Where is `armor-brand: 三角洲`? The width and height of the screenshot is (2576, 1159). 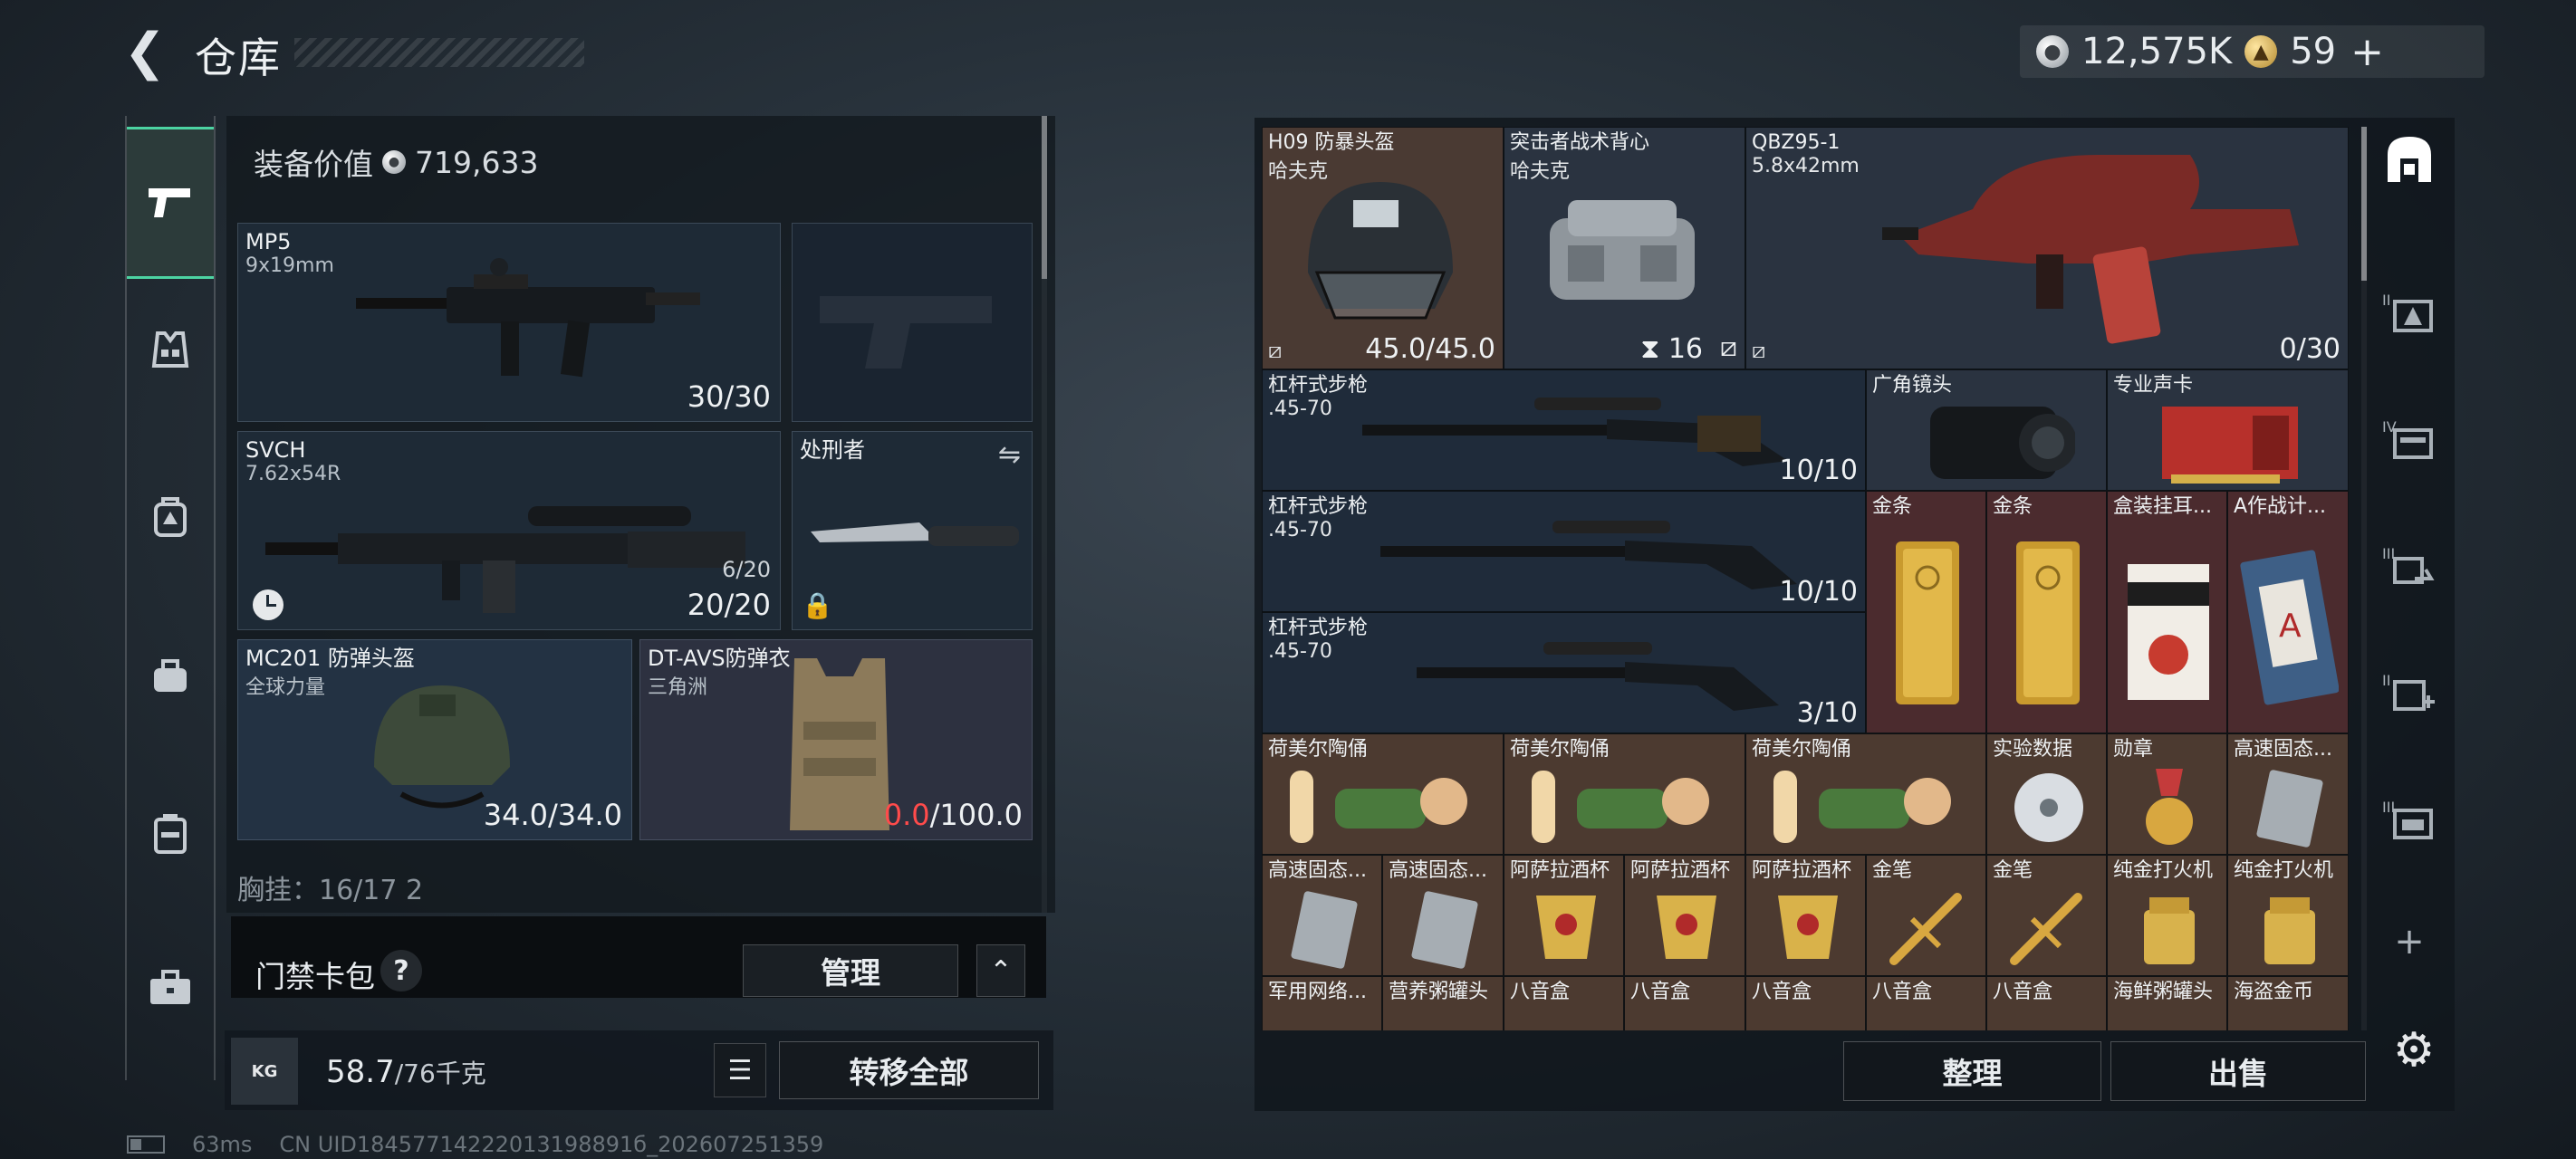
armor-brand: 三角洲 is located at coordinates (678, 687).